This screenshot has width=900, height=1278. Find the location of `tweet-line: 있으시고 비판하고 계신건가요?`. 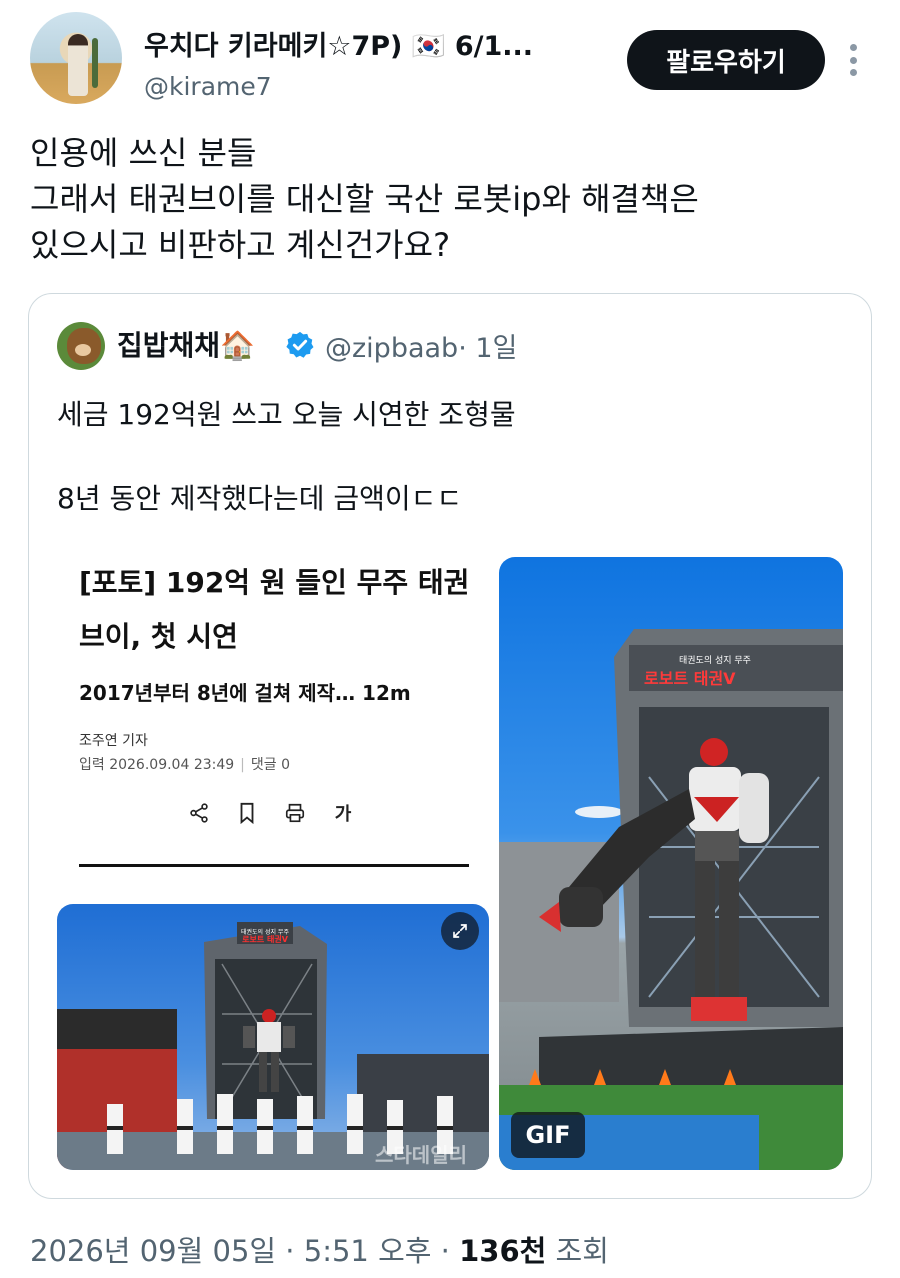

tweet-line: 있으시고 비판하고 계신건가요? is located at coordinates (240, 245).